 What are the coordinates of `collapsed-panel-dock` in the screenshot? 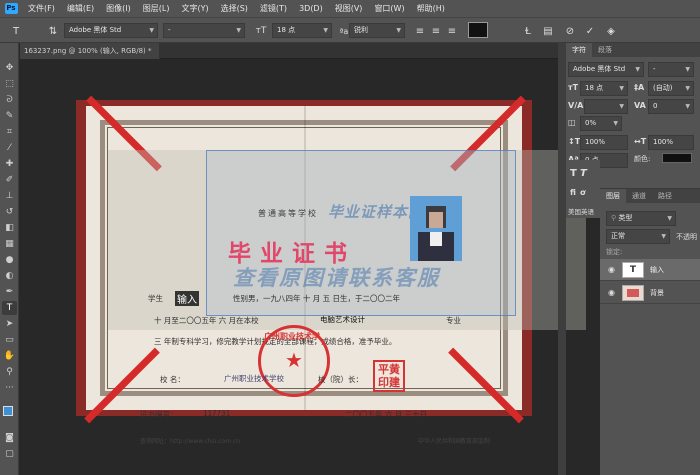 It's located at (562, 259).